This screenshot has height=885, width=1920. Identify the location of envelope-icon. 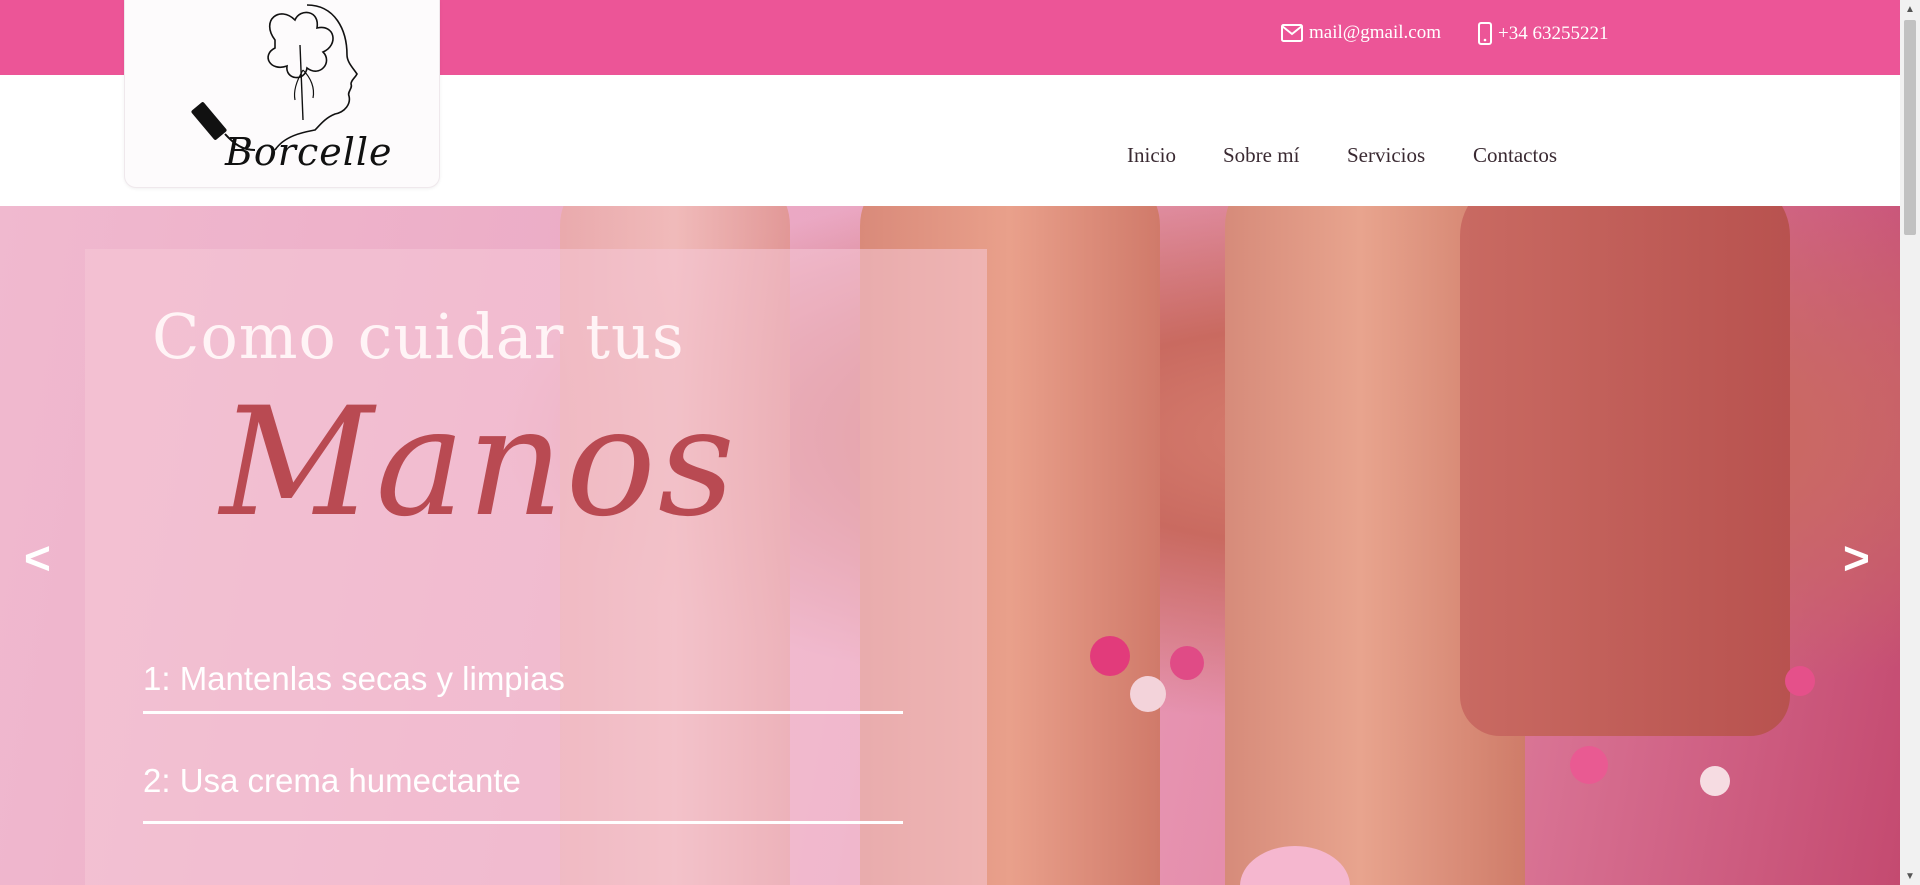
(1292, 33).